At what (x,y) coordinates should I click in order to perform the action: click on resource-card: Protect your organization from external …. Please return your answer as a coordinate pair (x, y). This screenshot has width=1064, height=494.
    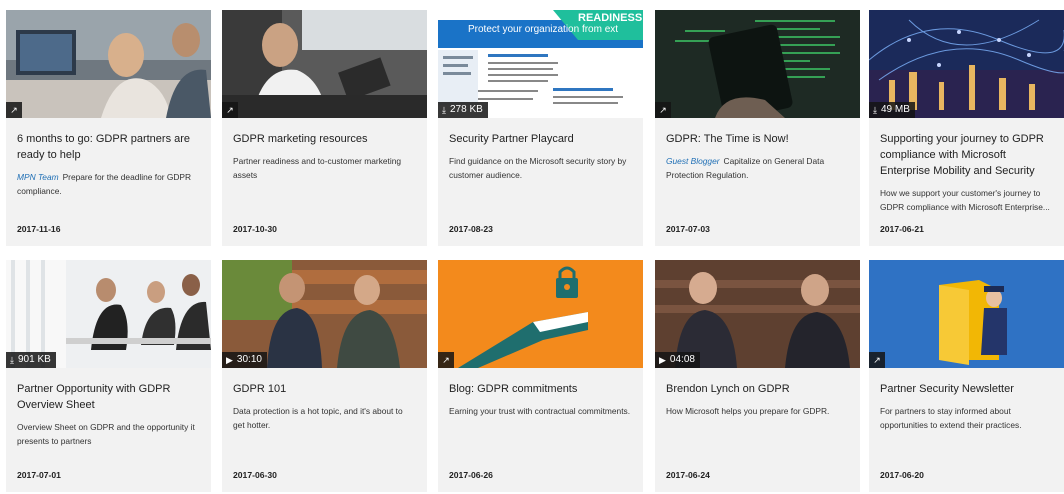
    Looking at the image, I should click on (540, 128).